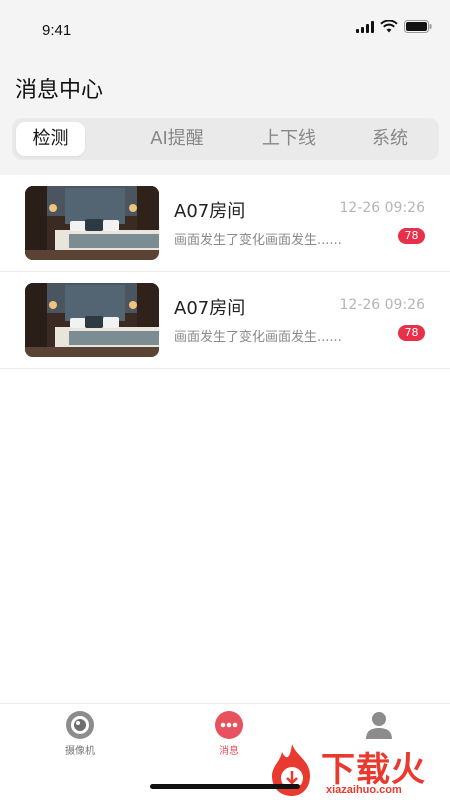 Image resolution: width=450 pixels, height=800 pixels. Describe the element at coordinates (177, 139) in the screenshot. I see `tab-ai-alert: AI提醒` at that location.